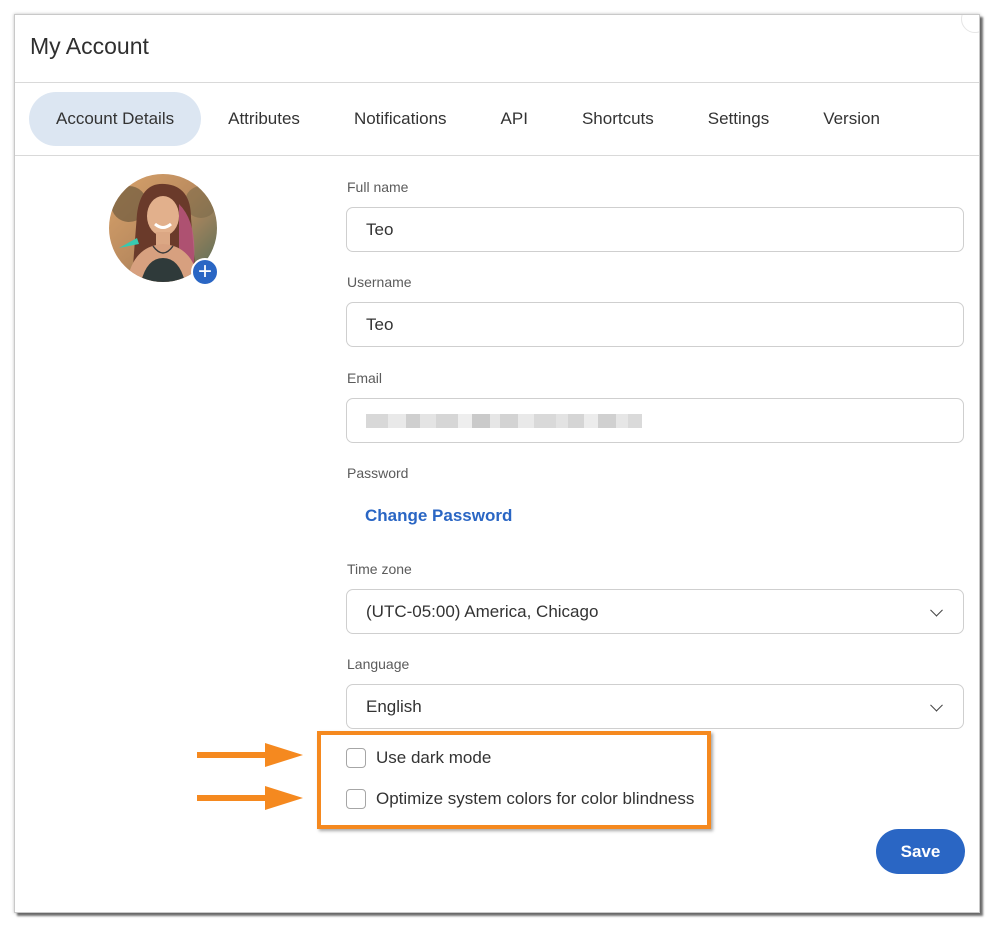  Describe the element at coordinates (434, 757) in the screenshot. I see `dark-mode-label: Use dark mode` at that location.